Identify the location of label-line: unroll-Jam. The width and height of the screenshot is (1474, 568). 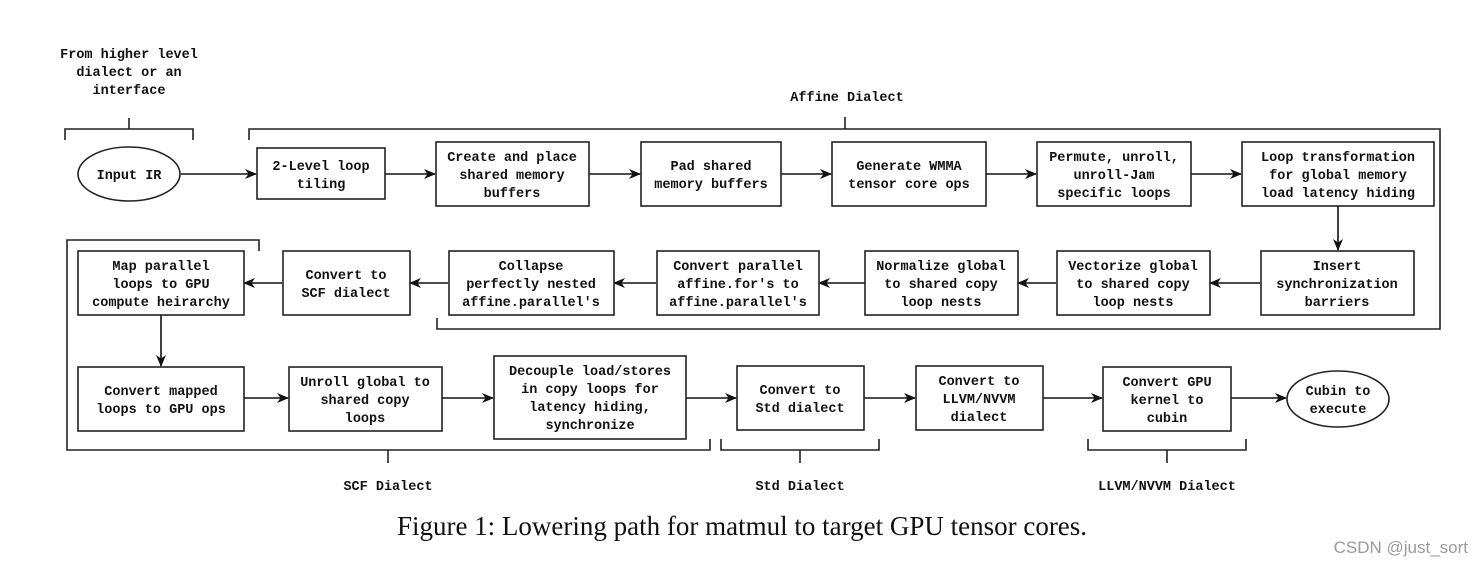
(1113, 176).